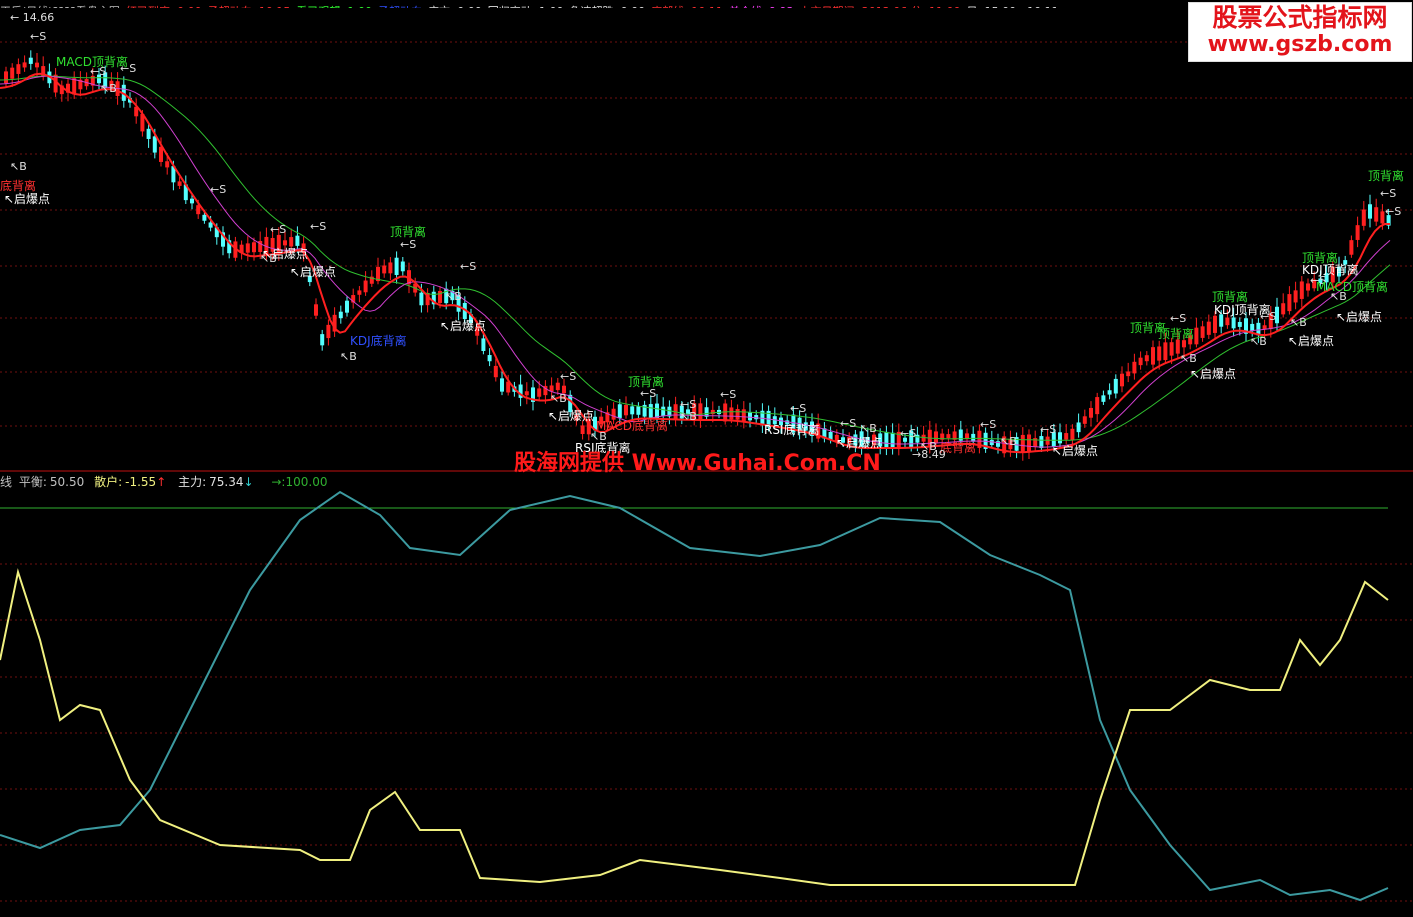  What do you see at coordinates (455, 6) in the screenshot?
I see `header-item: 庄文: 0.00` at bounding box center [455, 6].